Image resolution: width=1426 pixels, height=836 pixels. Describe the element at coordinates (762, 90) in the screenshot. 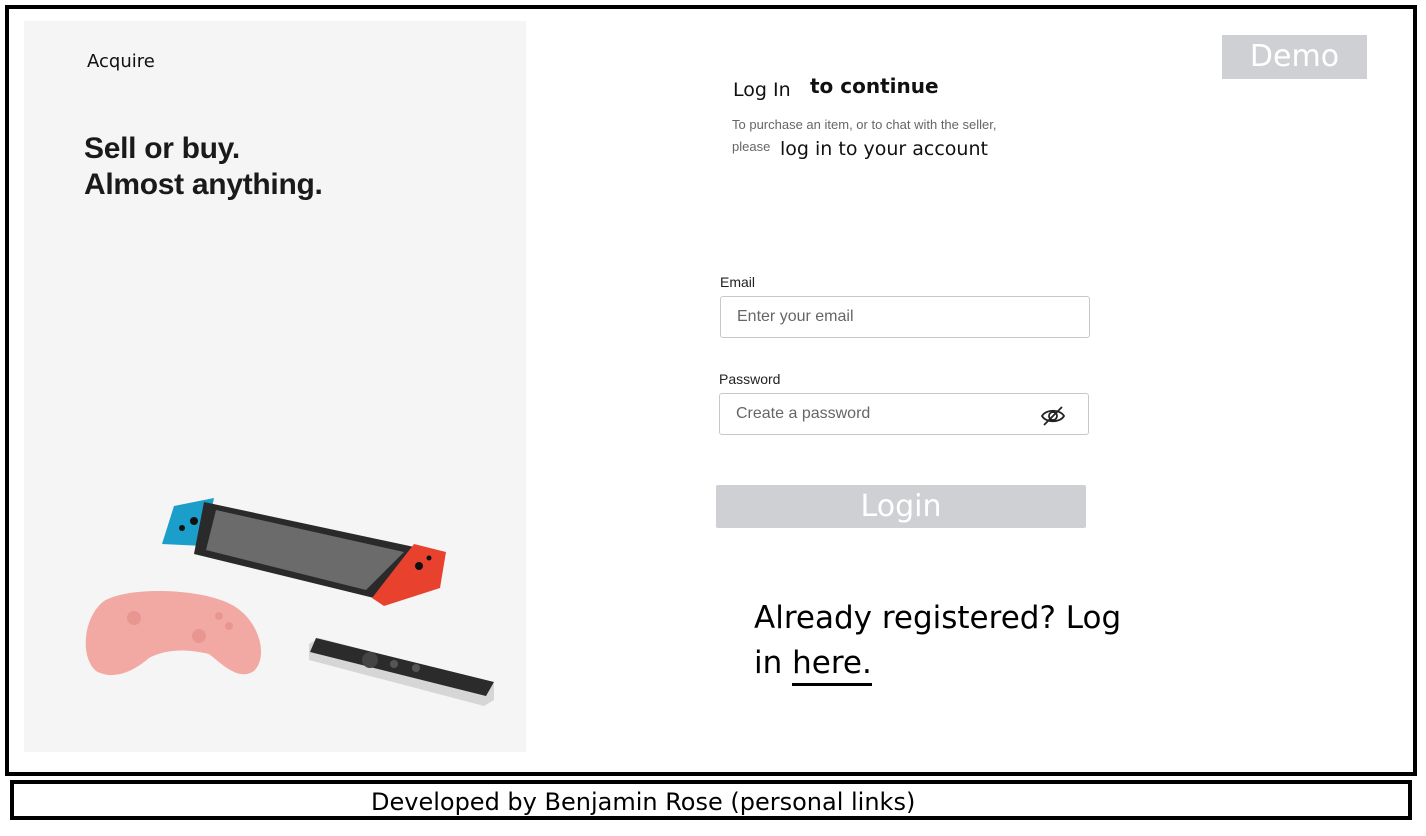

I see `login-title: Log In` at that location.